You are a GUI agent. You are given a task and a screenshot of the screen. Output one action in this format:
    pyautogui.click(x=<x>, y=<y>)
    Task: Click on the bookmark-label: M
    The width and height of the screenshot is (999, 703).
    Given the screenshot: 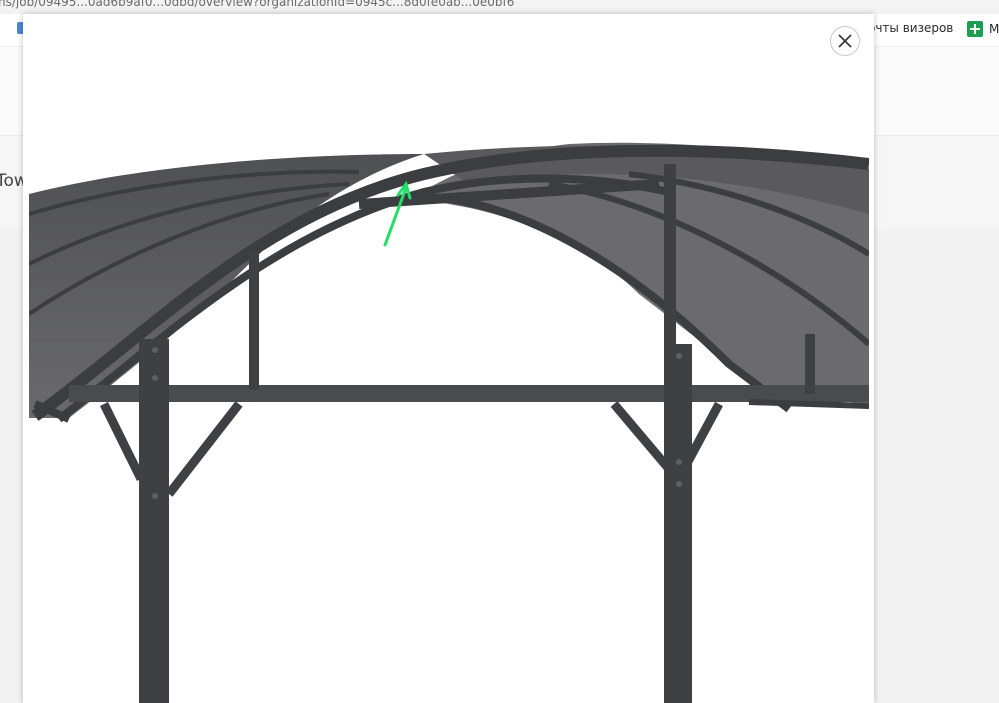 What is the action you would take?
    pyautogui.click(x=994, y=29)
    